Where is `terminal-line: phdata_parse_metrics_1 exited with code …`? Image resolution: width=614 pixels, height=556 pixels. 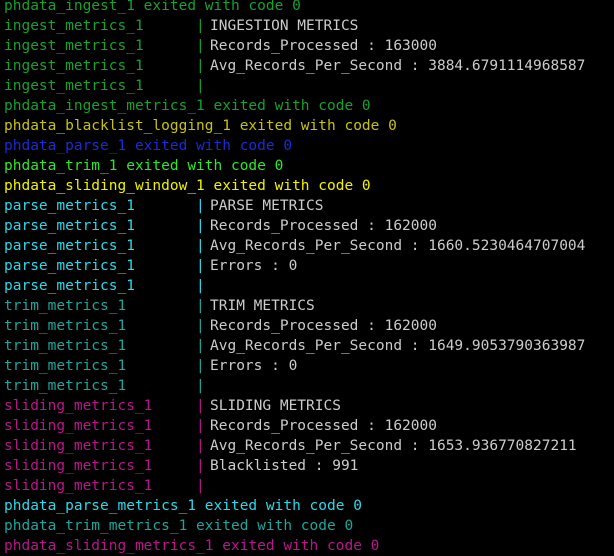
terminal-line: phdata_parse_metrics_1 exited with code … is located at coordinates (307, 506).